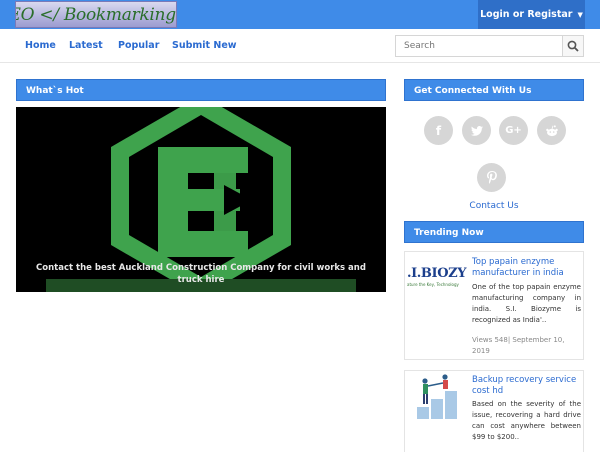  I want to click on pinterest-icon, so click(491, 177).